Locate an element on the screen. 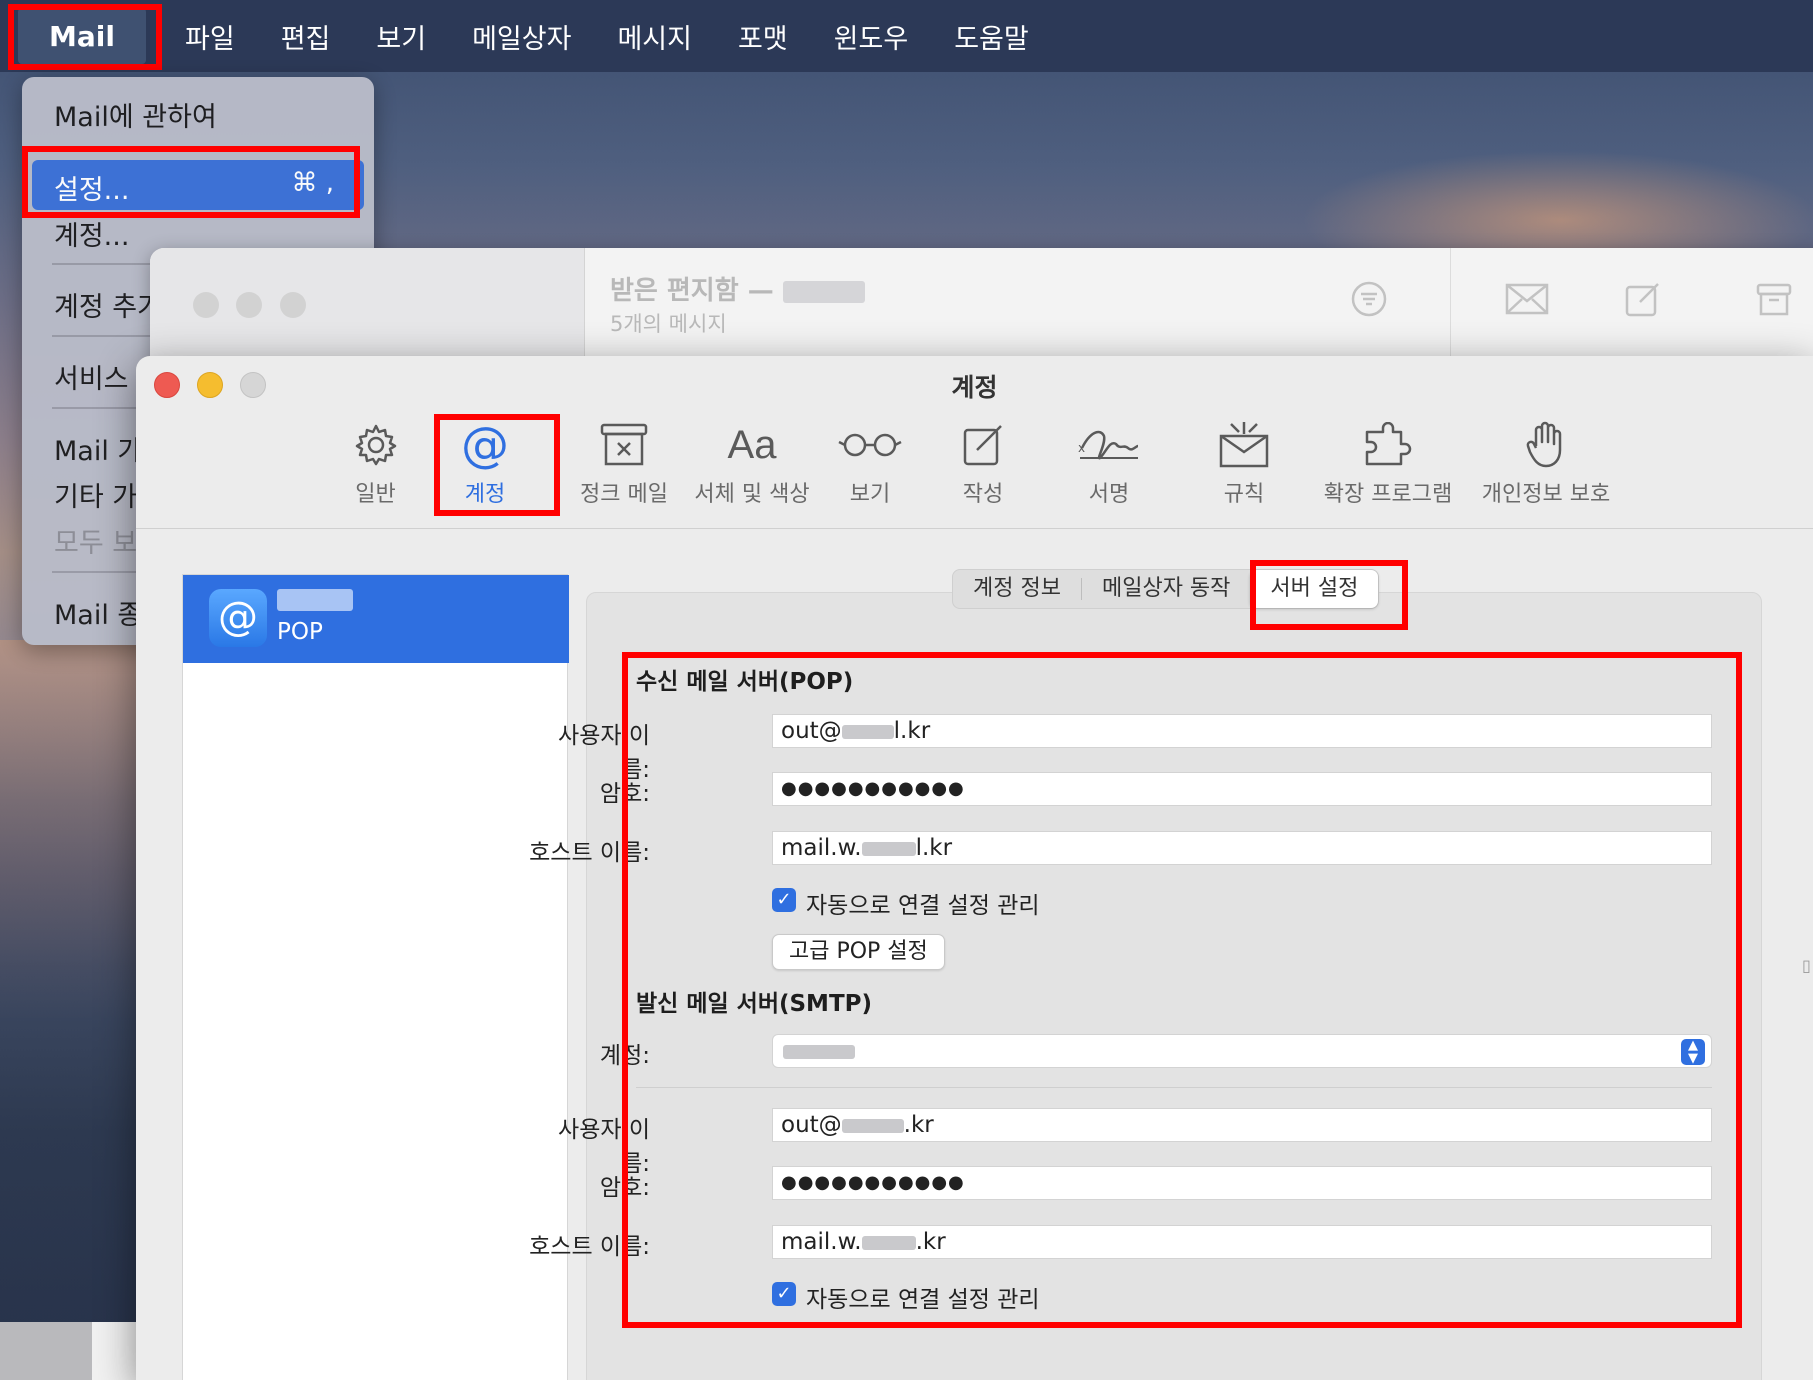  window-edge-handle: ▯ is located at coordinates (1806, 965).